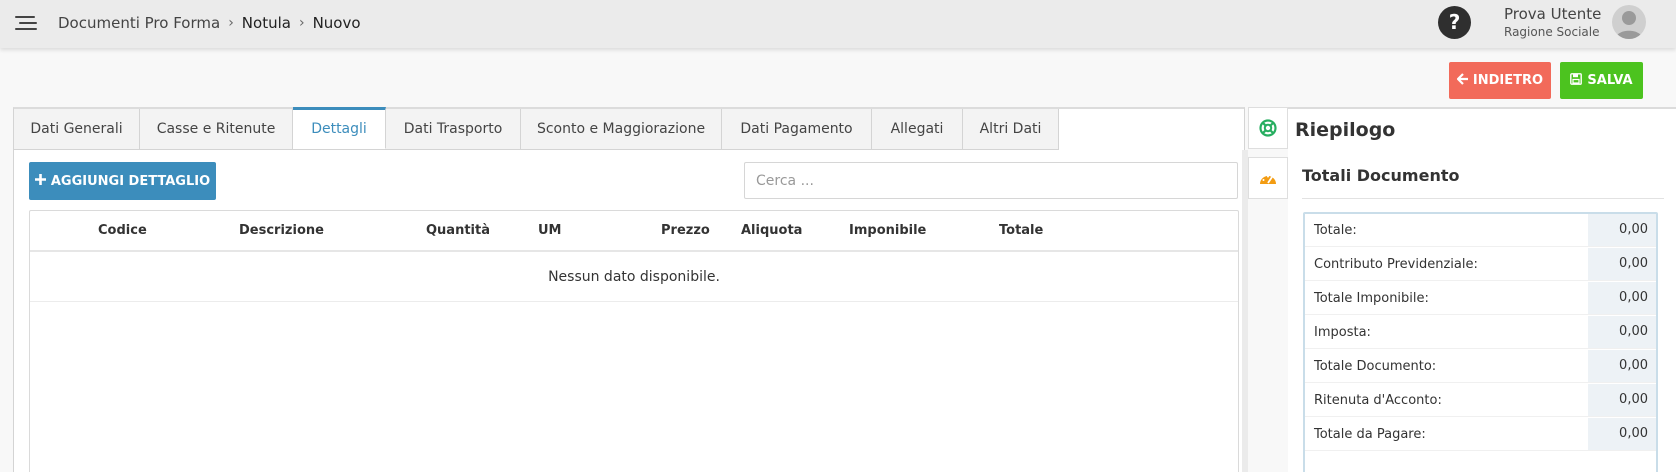 This screenshot has width=1676, height=472. I want to click on tab-dati-trasporto: Dati Trasporto, so click(453, 129).